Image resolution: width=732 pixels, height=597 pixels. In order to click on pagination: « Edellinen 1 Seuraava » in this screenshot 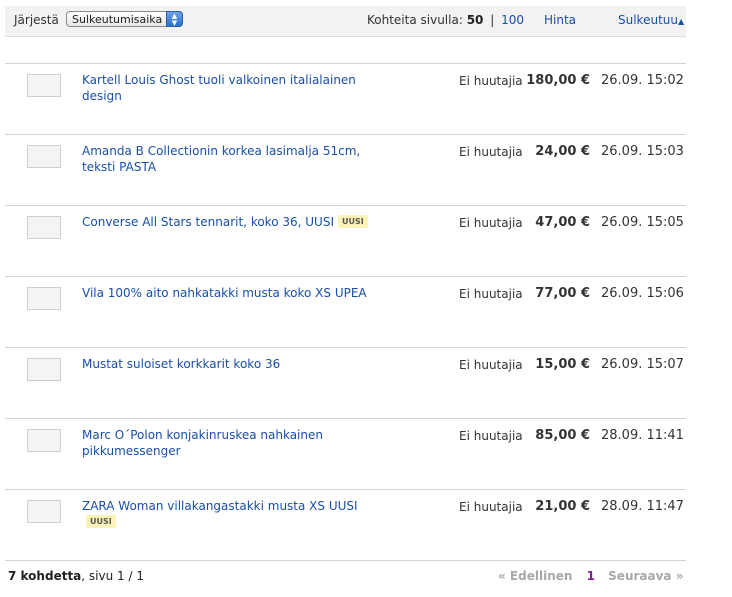, I will do `click(590, 576)`.